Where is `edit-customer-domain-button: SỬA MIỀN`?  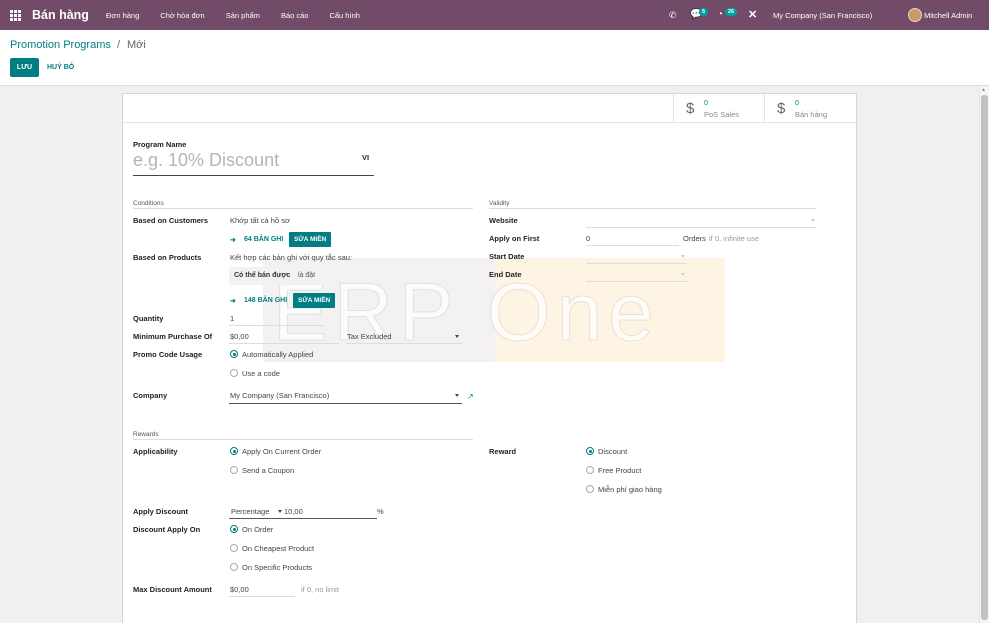
edit-customer-domain-button: SỬA MIỀN is located at coordinates (310, 239).